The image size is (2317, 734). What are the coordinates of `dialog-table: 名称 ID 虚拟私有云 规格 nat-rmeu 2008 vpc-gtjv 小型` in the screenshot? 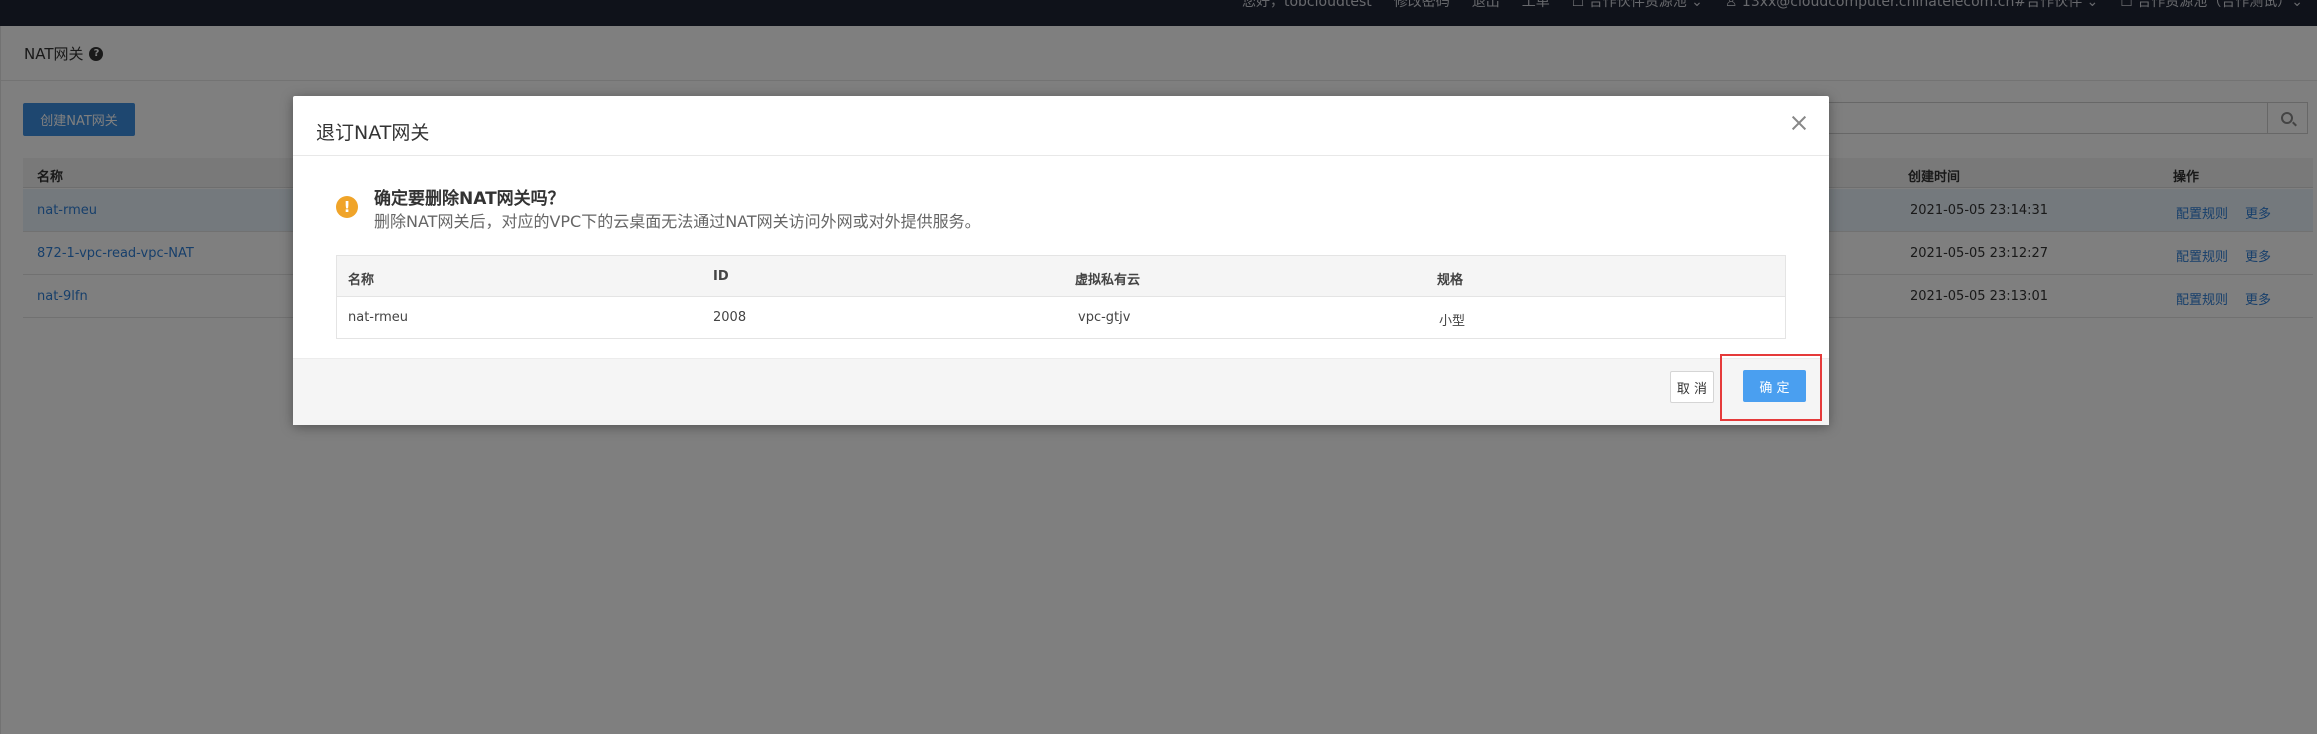 It's located at (1061, 297).